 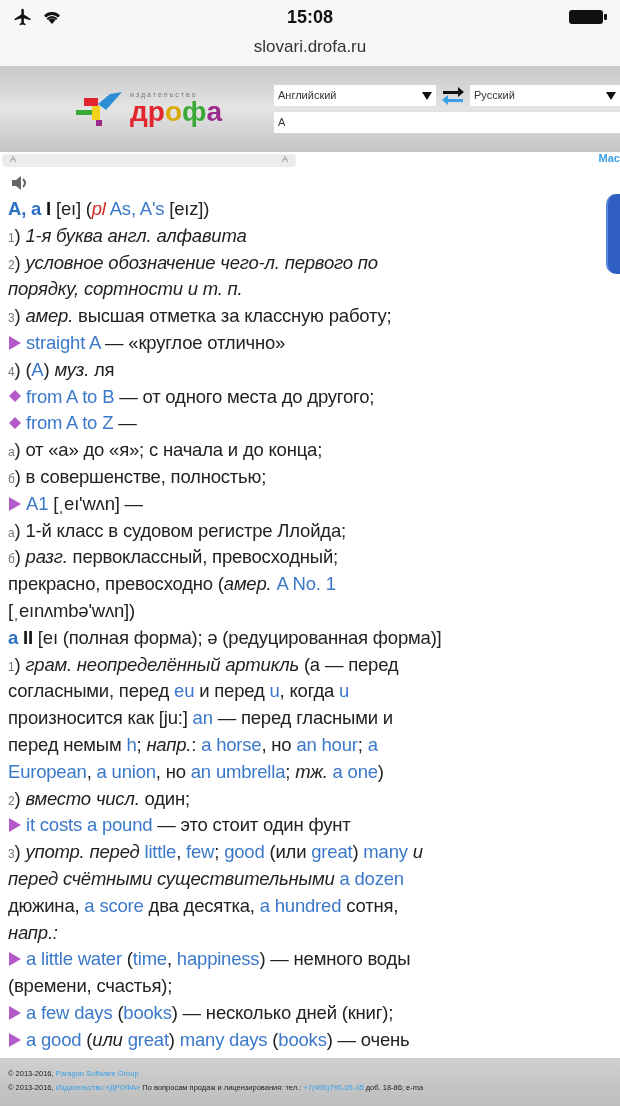 What do you see at coordinates (314, 423) in the screenshot?
I see `entry-line: from A to Z —` at bounding box center [314, 423].